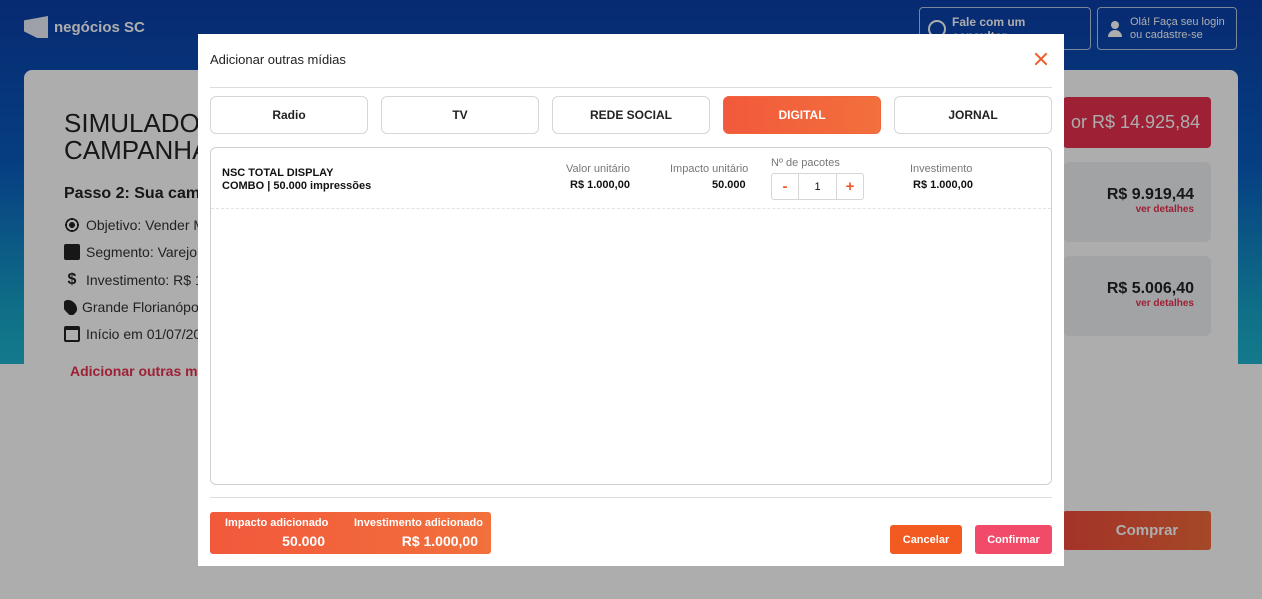 The height and width of the screenshot is (599, 1262). I want to click on media-tabs: Radio TV REDE SOCIAL DIGITAL JORNAL, so click(631, 115).